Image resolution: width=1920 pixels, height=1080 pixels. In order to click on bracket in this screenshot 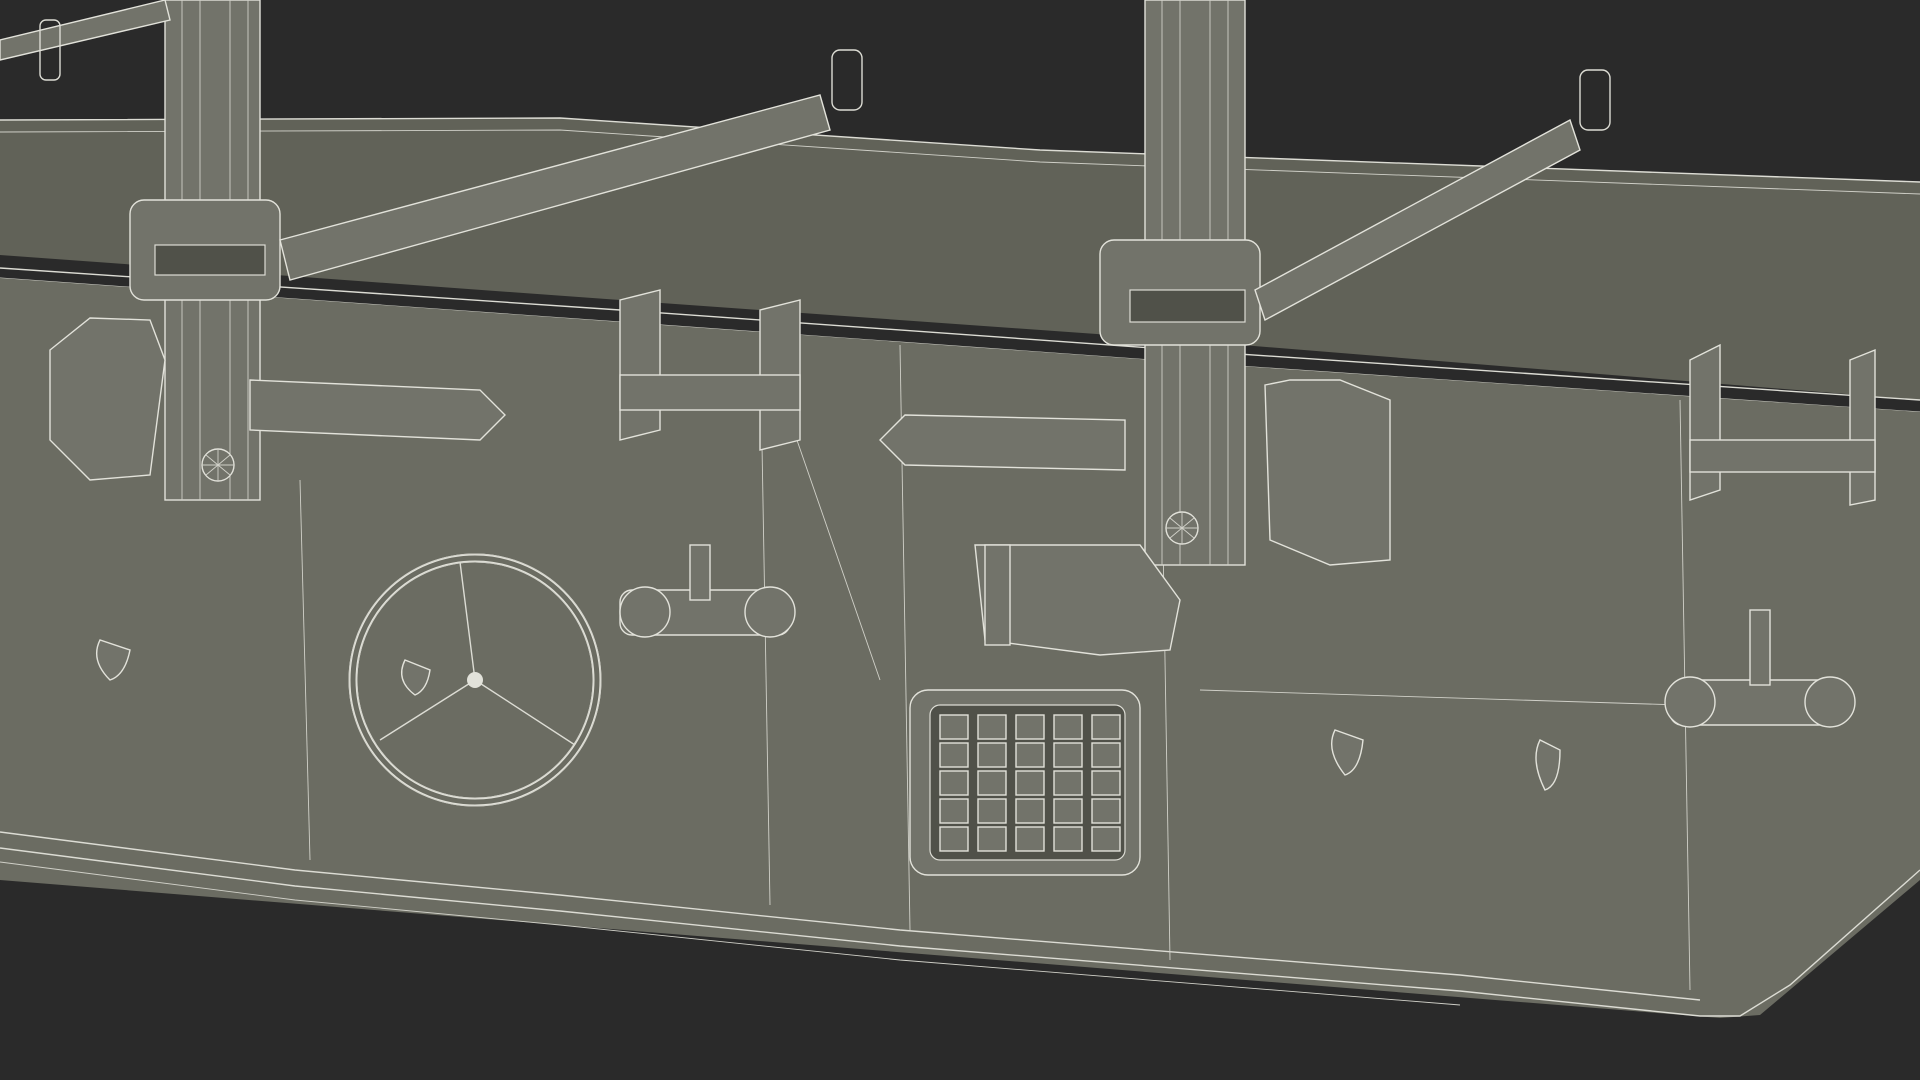, I will do `click(1077, 600)`.